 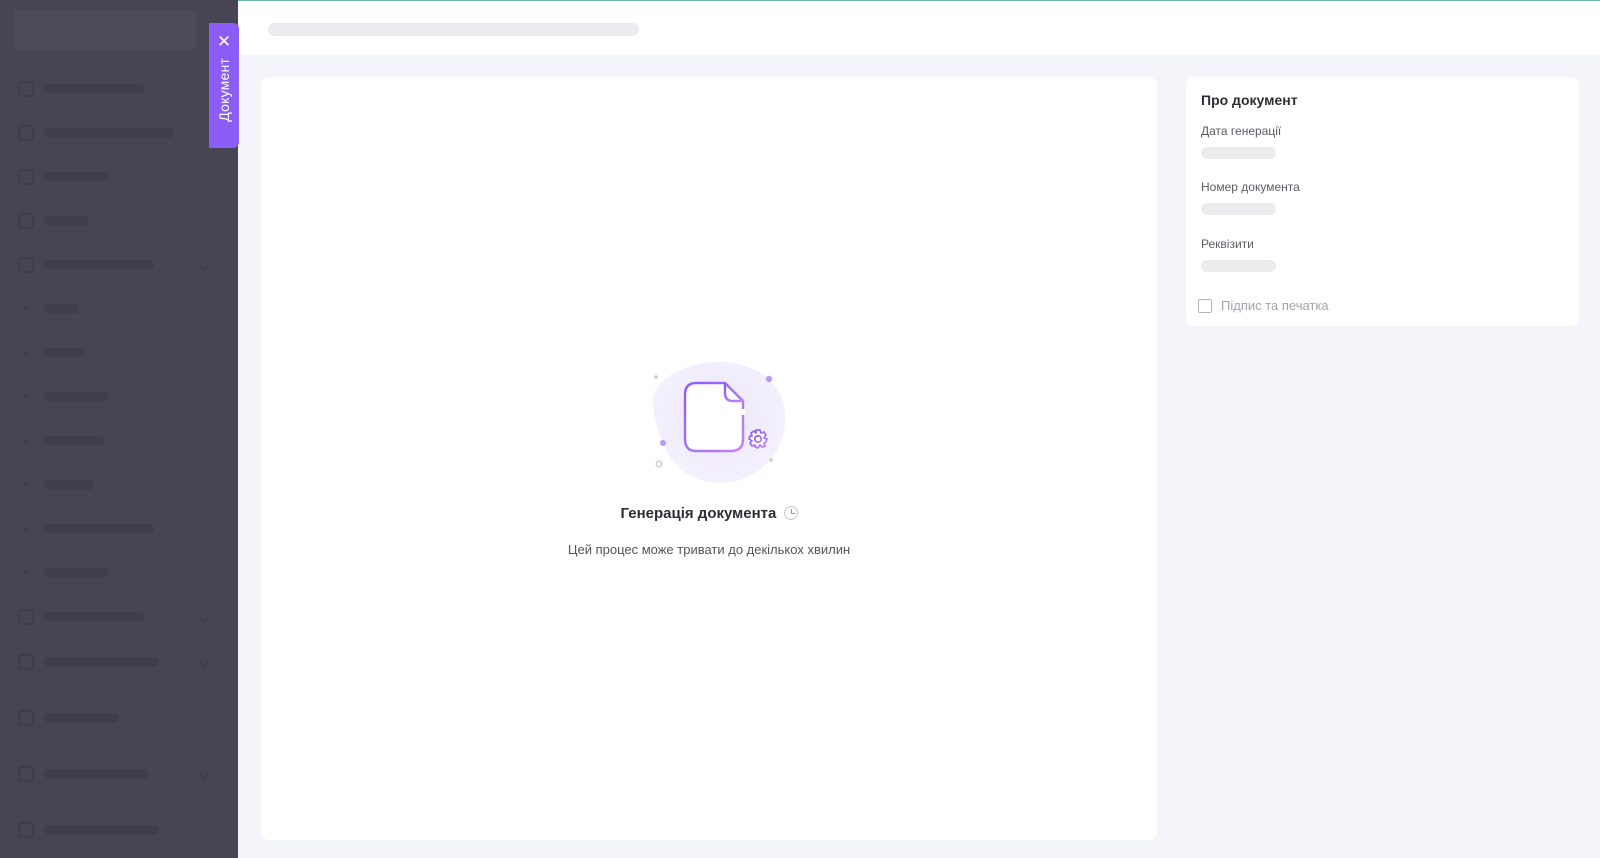 I want to click on signature-stamp-checkbox-row: Підпис та печатка, so click(x=1263, y=305).